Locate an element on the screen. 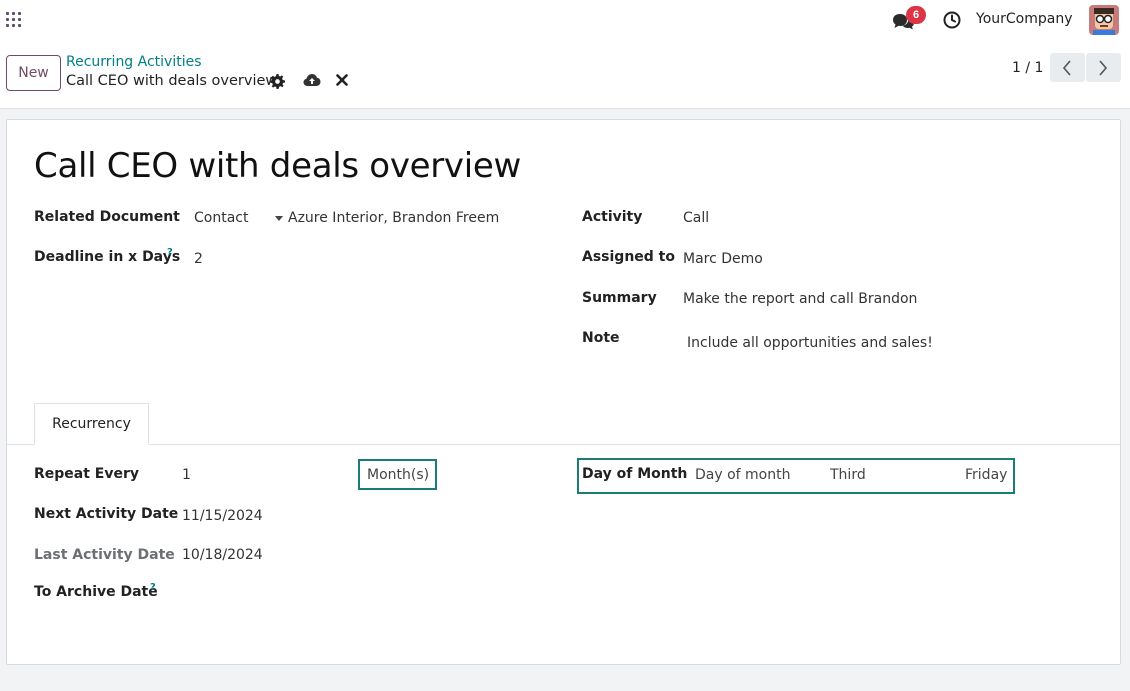 This screenshot has height=691, width=1130. deadline-label: Deadline in x Days is located at coordinates (107, 257).